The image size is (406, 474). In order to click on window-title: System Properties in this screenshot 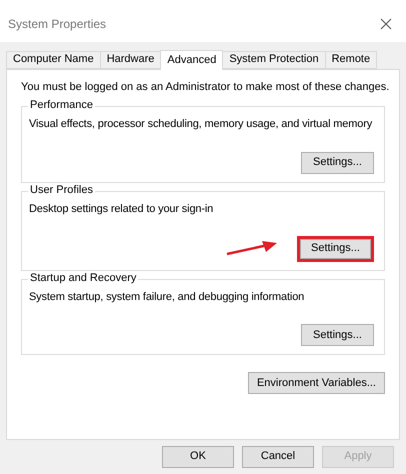, I will do `click(57, 24)`.